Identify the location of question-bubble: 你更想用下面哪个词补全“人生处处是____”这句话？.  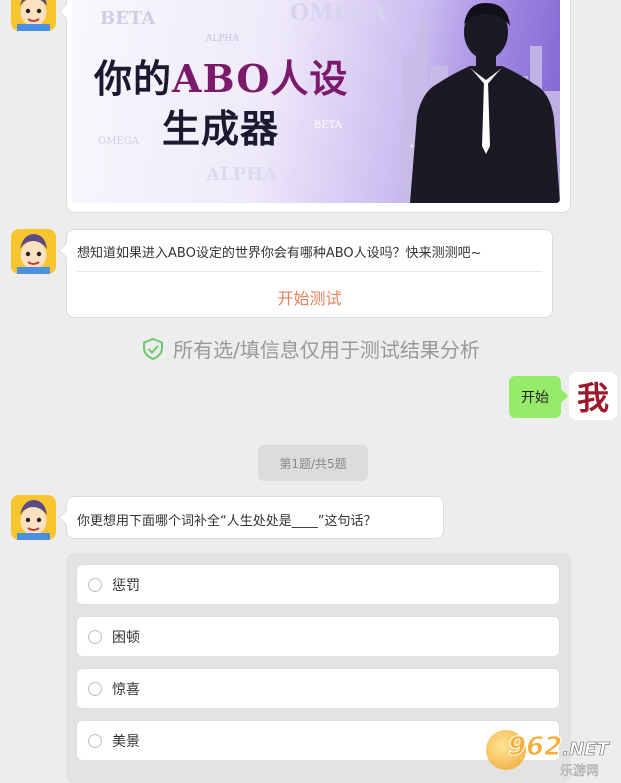
(255, 517).